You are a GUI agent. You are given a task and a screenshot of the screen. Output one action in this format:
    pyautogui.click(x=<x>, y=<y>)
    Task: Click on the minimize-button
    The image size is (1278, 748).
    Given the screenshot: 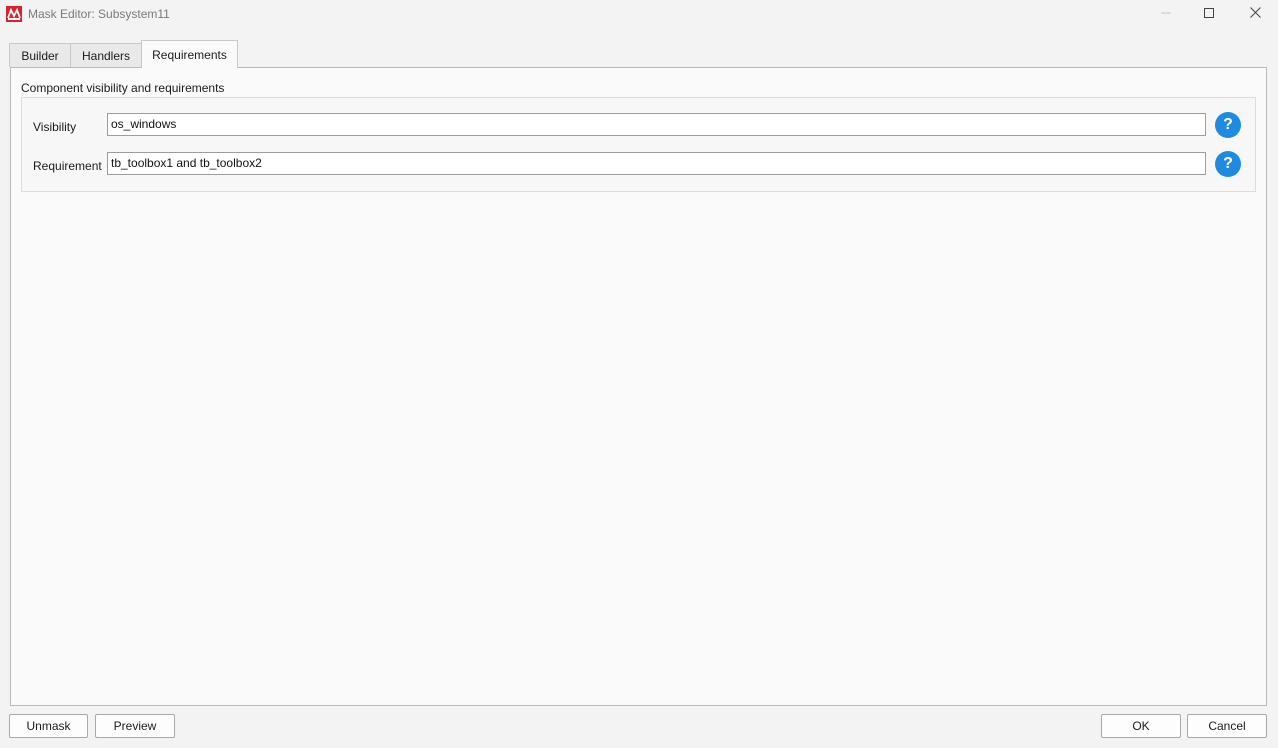 What is the action you would take?
    pyautogui.click(x=1166, y=14)
    